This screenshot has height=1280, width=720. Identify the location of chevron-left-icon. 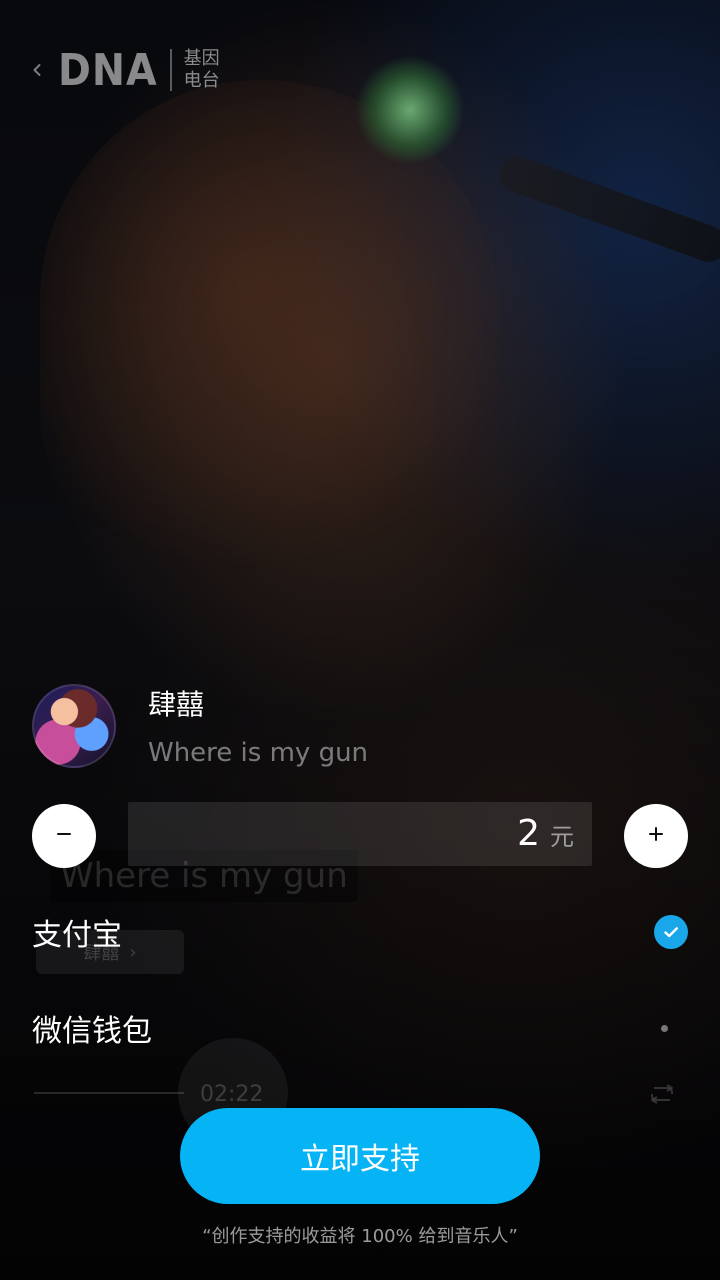
(37, 70).